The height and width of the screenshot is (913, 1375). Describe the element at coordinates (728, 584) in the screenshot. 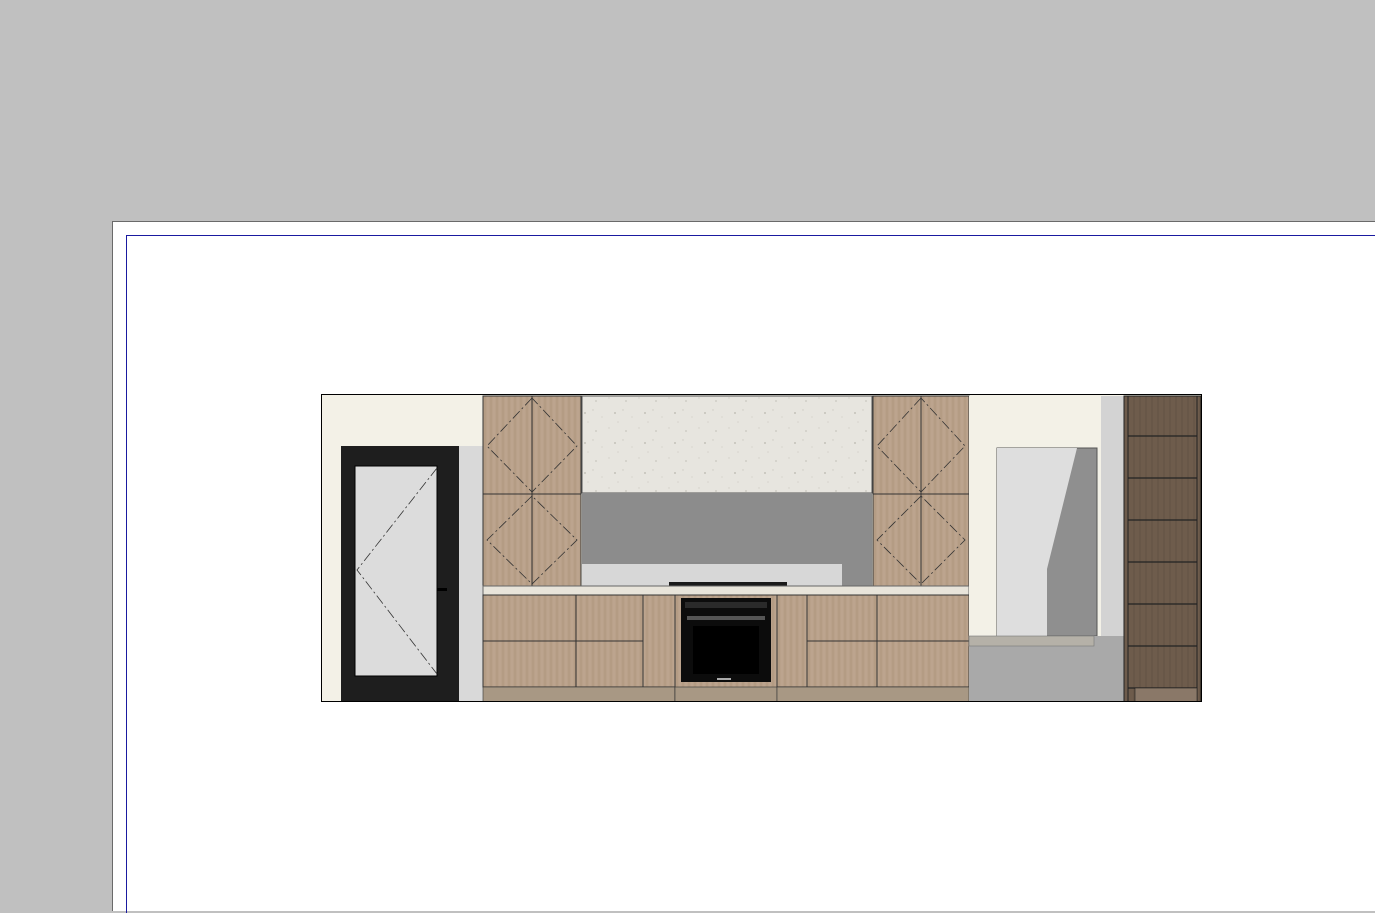

I see `cooktop` at that location.